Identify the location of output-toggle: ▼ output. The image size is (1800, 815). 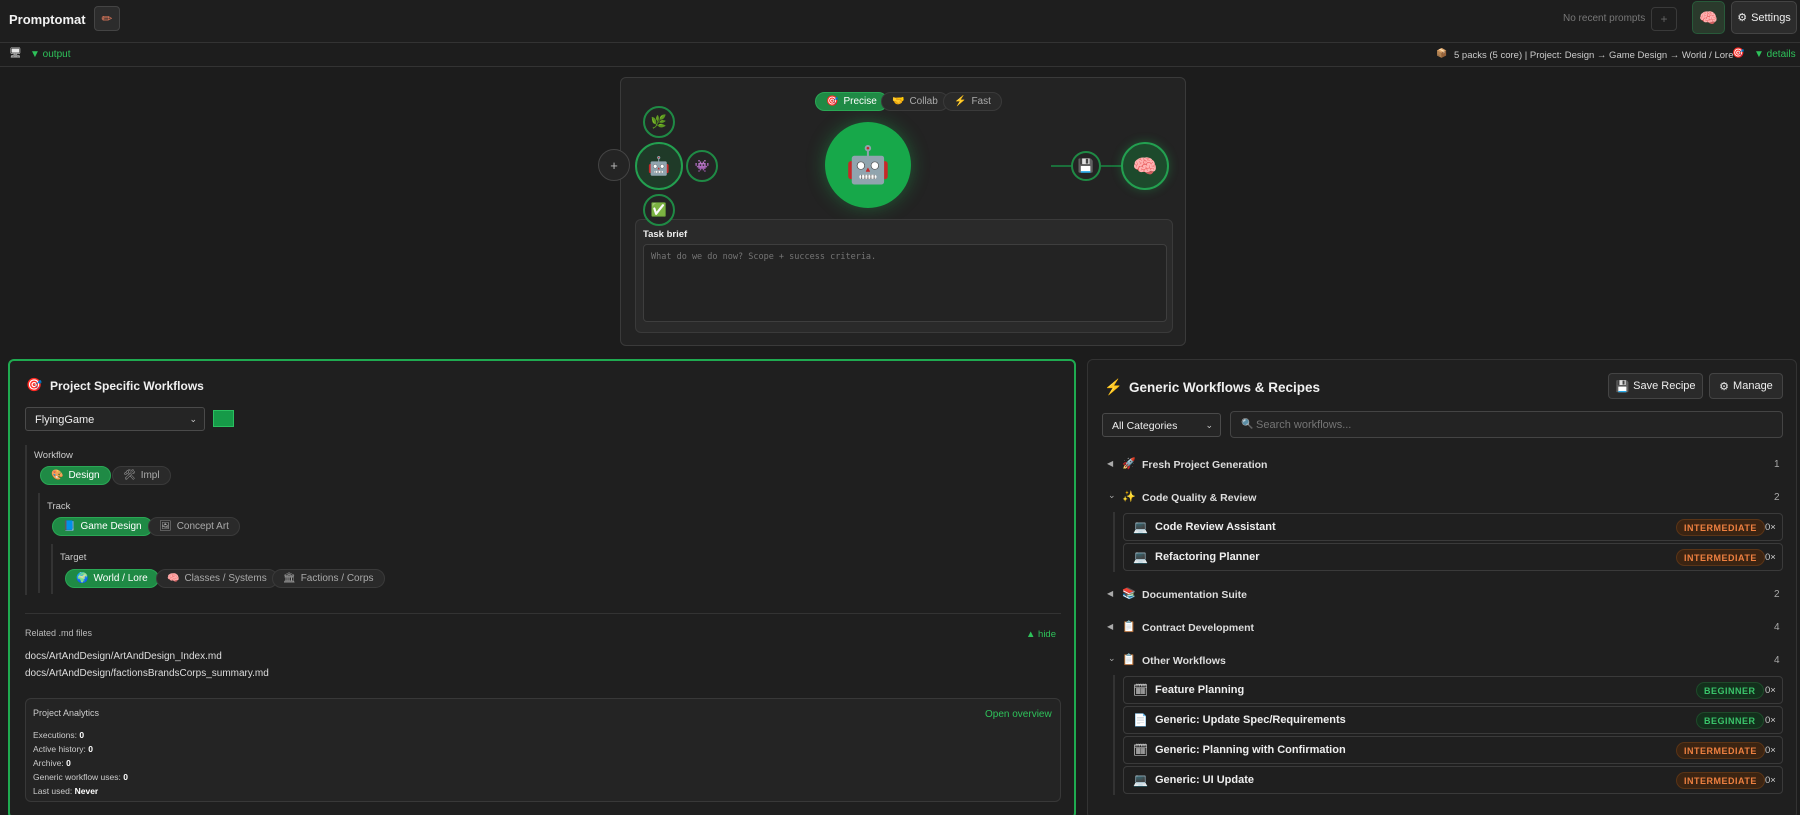
(50, 54).